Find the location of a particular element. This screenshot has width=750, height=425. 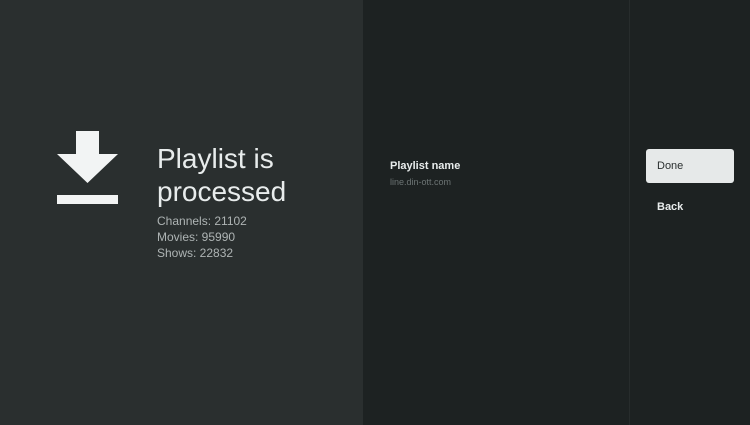

back-button: Back is located at coordinates (690, 207).